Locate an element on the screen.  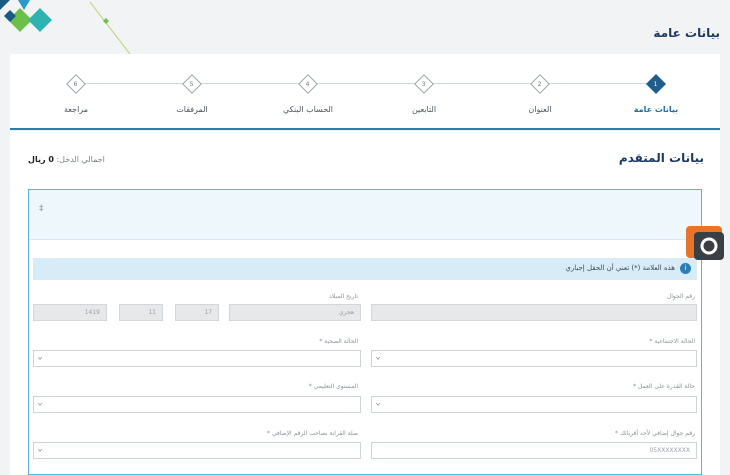
step-marker: 1 is located at coordinates (656, 84).